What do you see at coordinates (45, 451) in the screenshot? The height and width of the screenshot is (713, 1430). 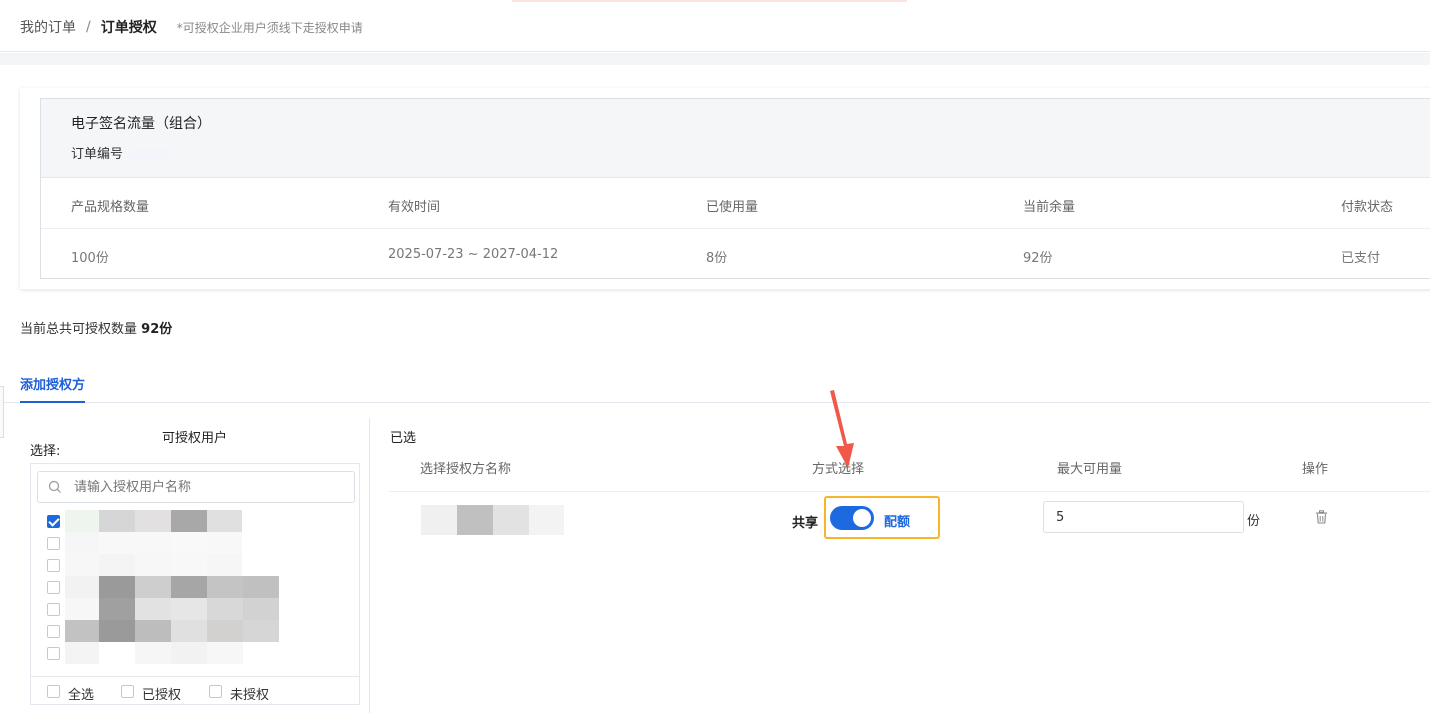 I see `choose-label: 选择:` at bounding box center [45, 451].